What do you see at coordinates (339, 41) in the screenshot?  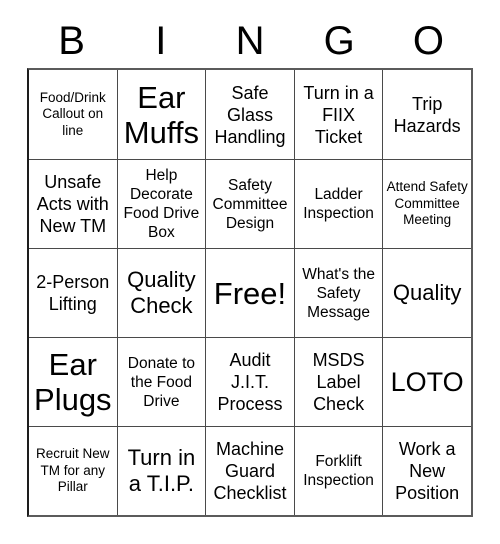 I see `bingo-header-letter-g: G` at bounding box center [339, 41].